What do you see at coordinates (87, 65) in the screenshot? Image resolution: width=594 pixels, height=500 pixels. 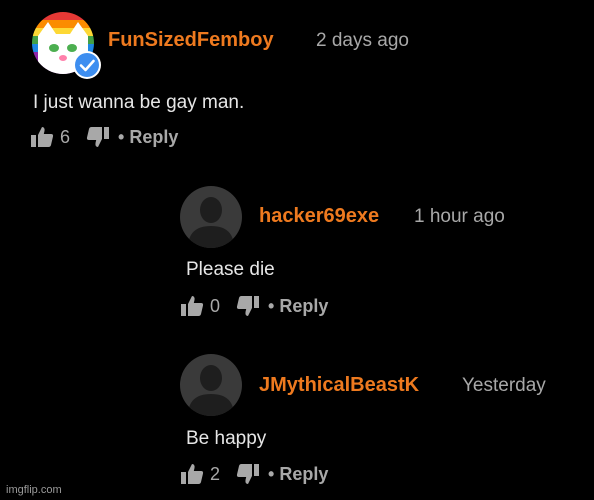 I see `verified-check-icon` at bounding box center [87, 65].